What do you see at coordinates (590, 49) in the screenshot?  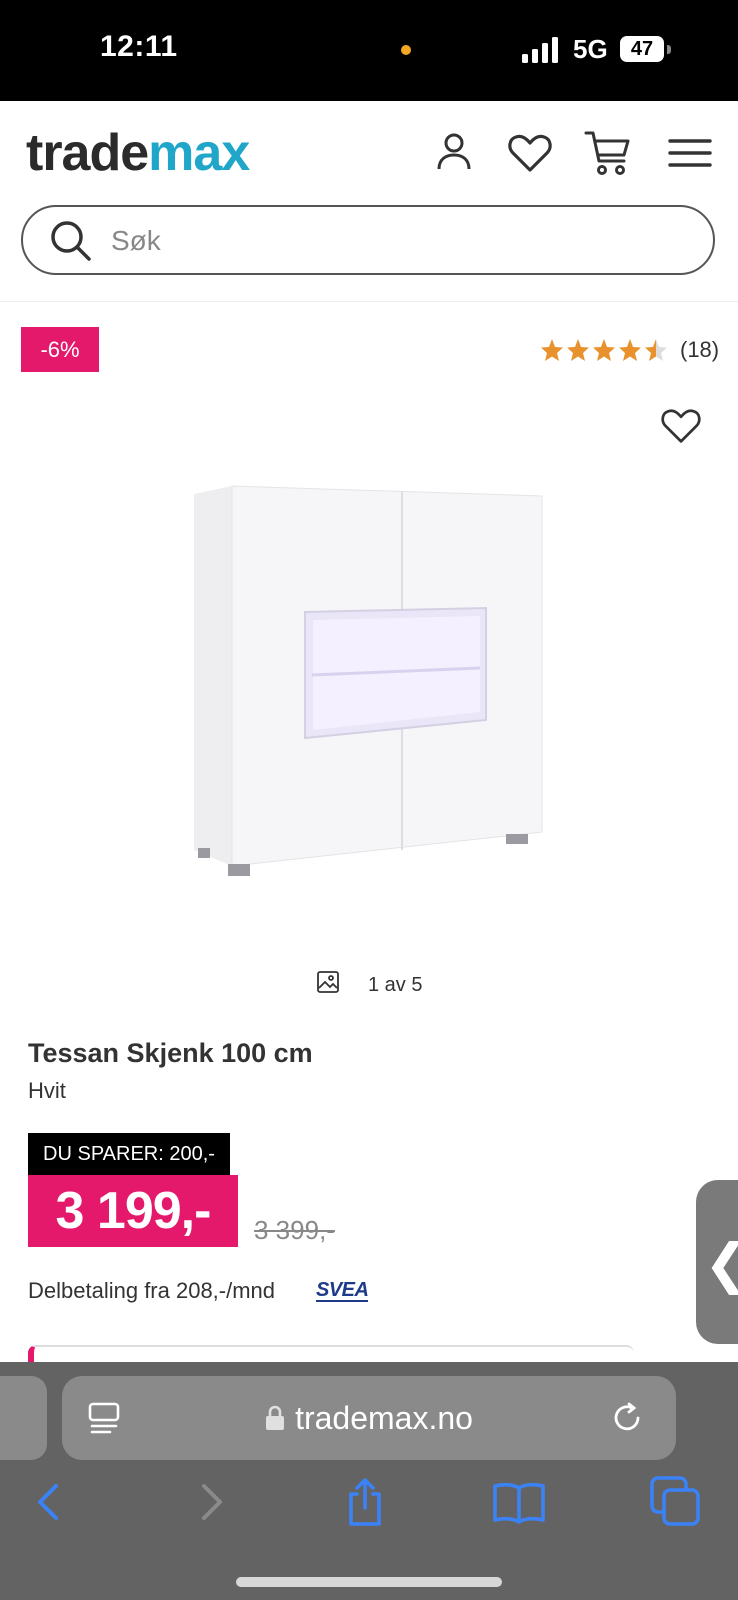 I see `network-type: 5G` at bounding box center [590, 49].